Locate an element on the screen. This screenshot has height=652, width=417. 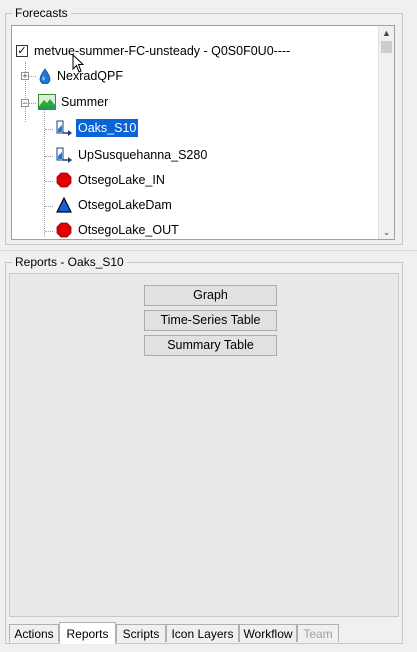
blue-triangle-icon is located at coordinates (64, 205).